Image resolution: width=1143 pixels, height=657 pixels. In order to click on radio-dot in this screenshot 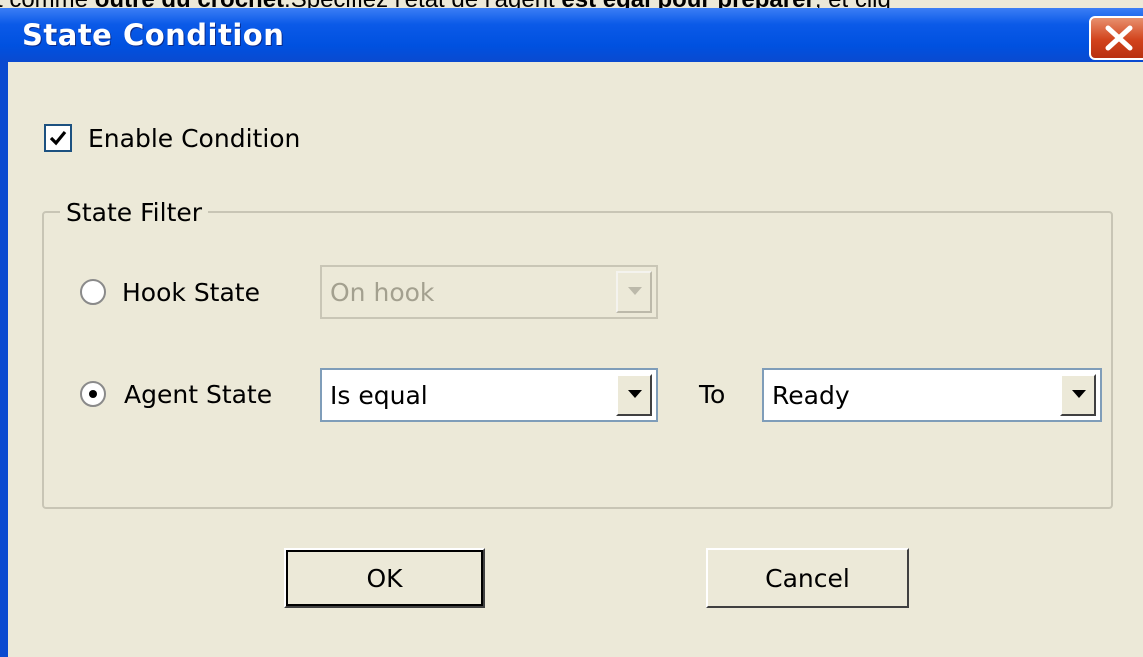, I will do `click(93, 394)`.